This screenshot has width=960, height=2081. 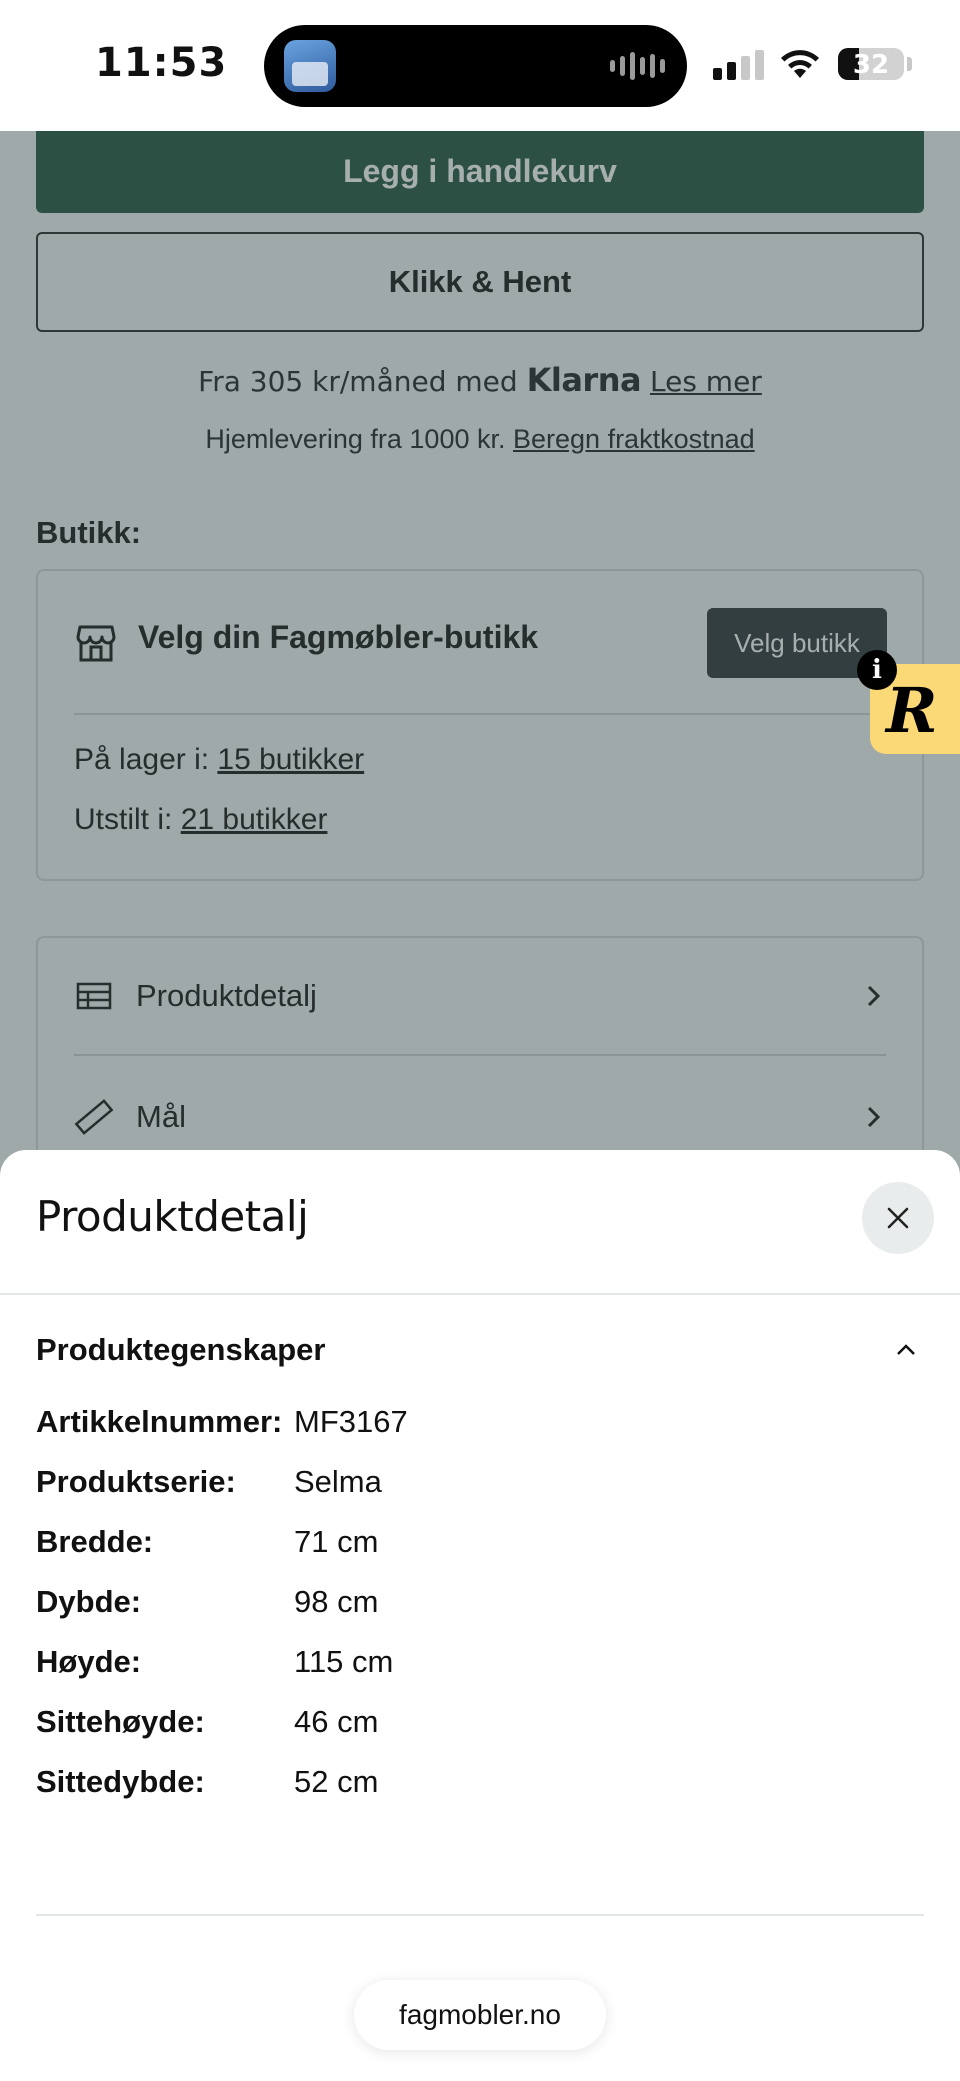 I want to click on status-bar: 11:53 32, so click(x=480, y=65).